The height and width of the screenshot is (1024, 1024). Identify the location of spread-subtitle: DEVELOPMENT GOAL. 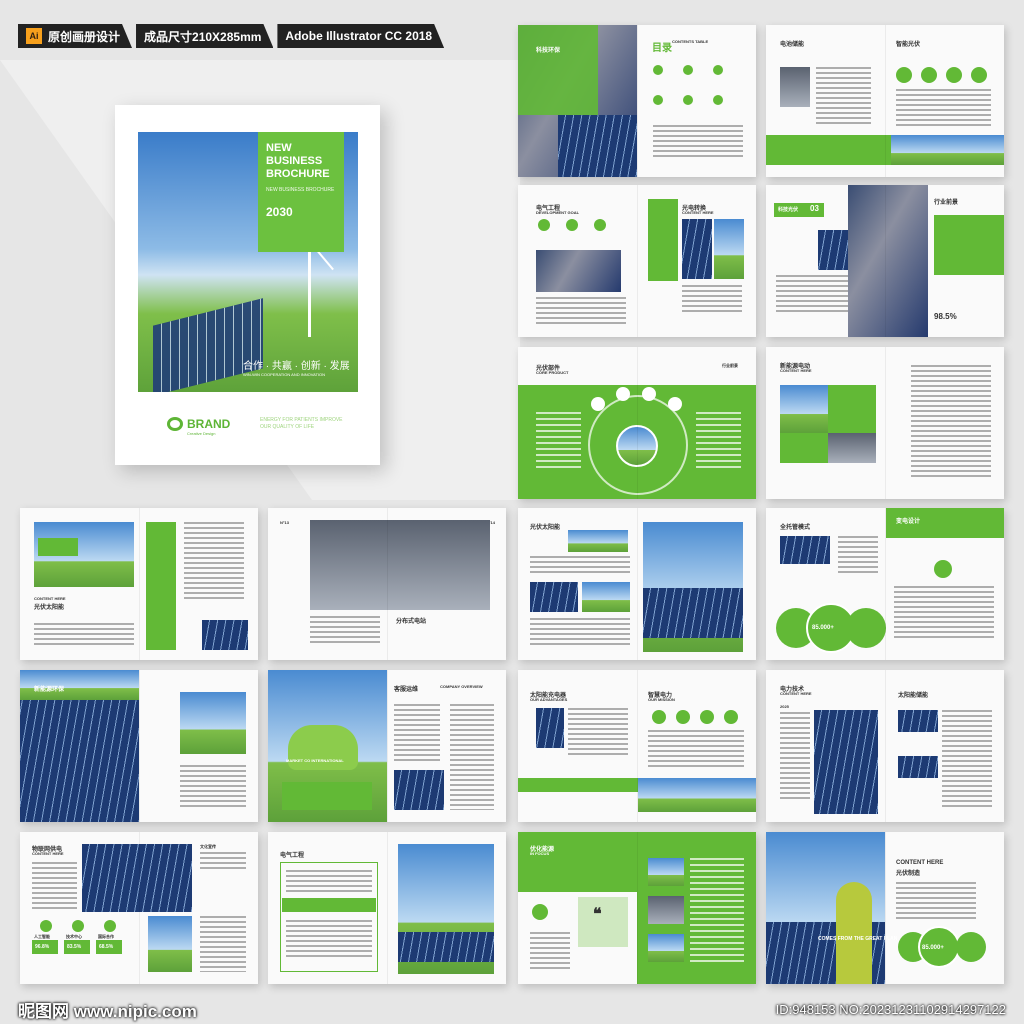
(558, 212).